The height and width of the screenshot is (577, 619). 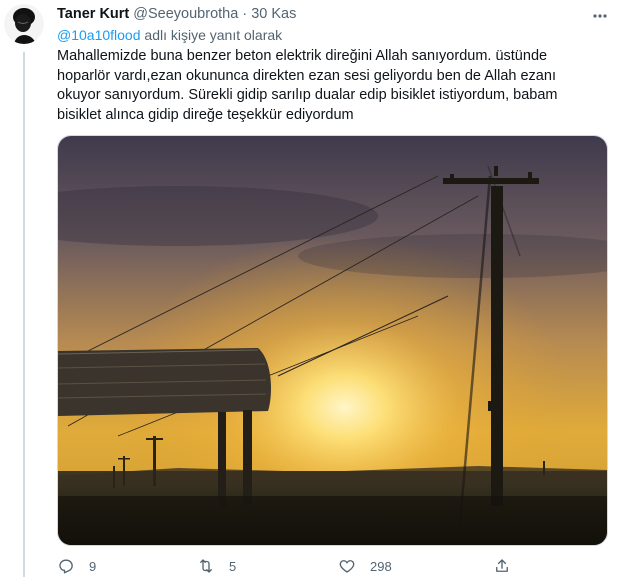 What do you see at coordinates (66, 566) in the screenshot?
I see `reply-icon` at bounding box center [66, 566].